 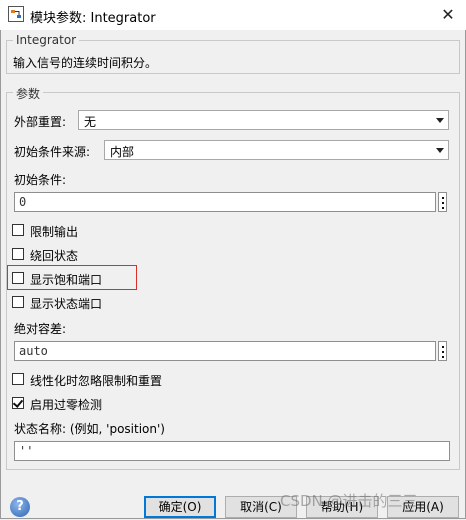 What do you see at coordinates (40, 329) in the screenshot?
I see `abs-tolerance-label: 绝对容差:` at bounding box center [40, 329].